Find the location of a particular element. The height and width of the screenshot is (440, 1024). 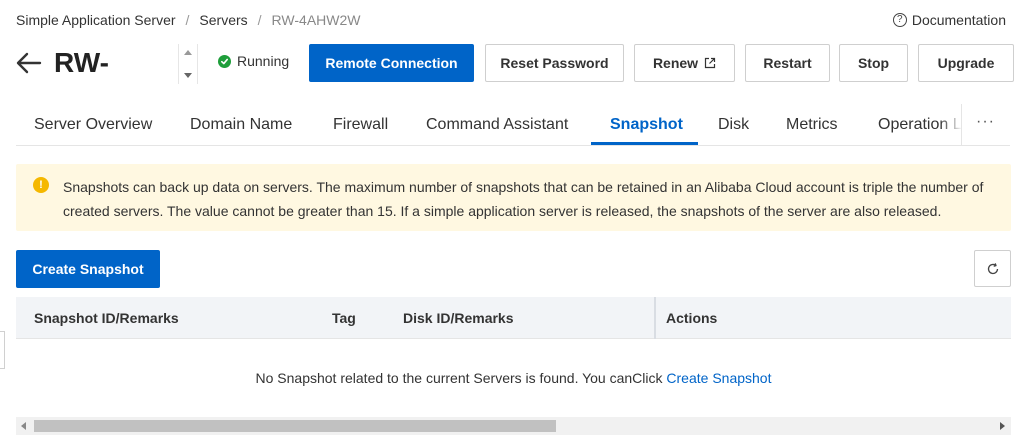

upgrade-button: Upgrade is located at coordinates (966, 63).